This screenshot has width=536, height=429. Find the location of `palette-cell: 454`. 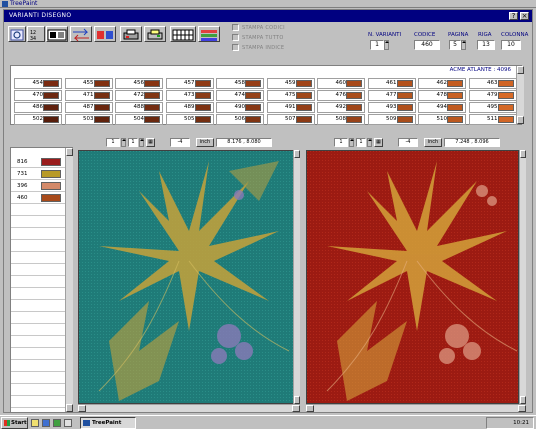

palette-cell: 454 is located at coordinates (38, 83).